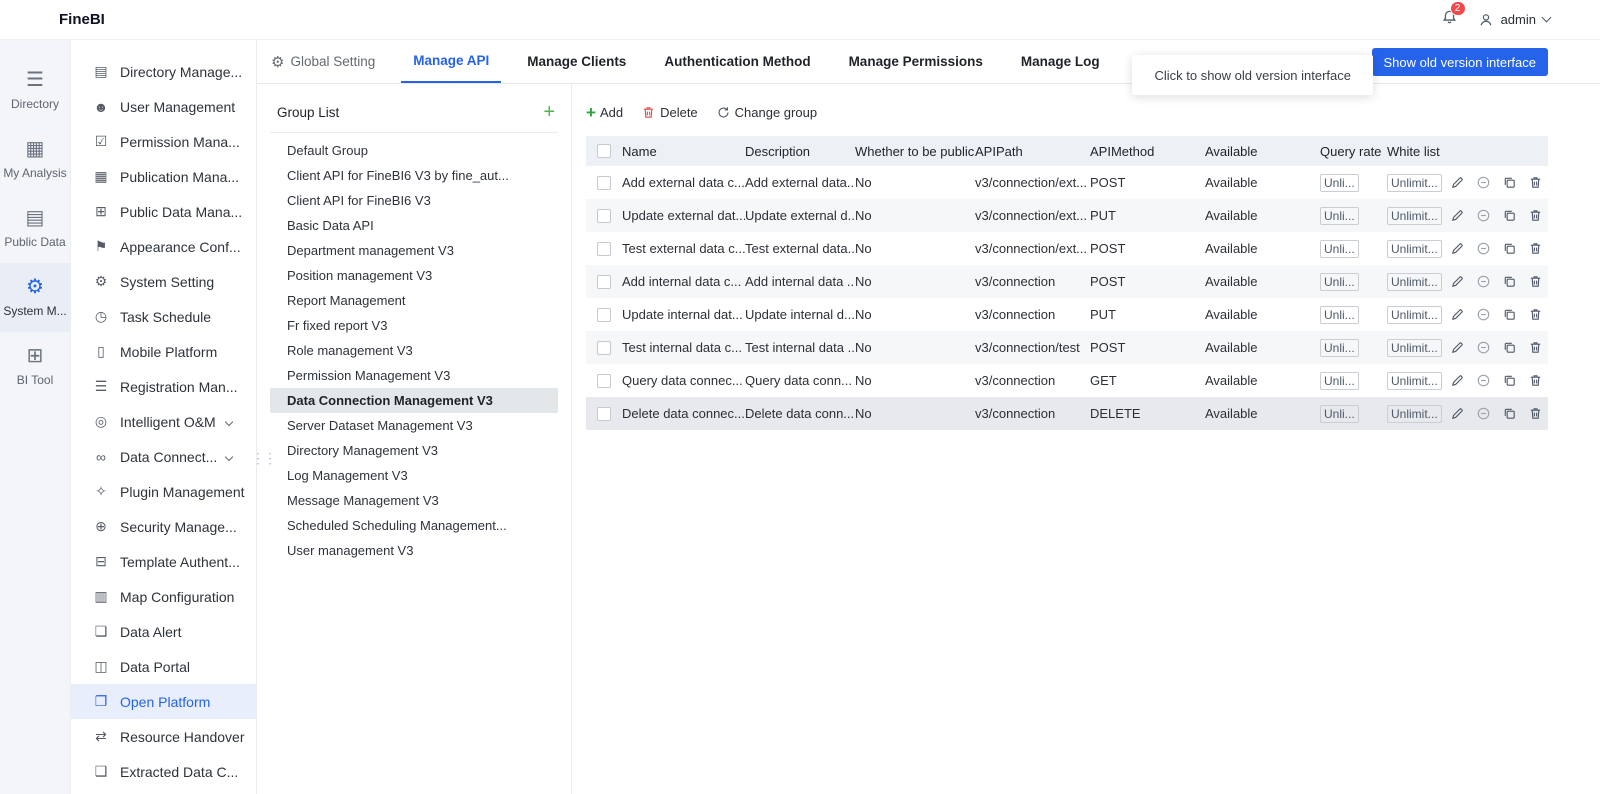 The image size is (1600, 794). Describe the element at coordinates (35, 366) in the screenshot. I see `rail-item-bi-tool: ⊞ BI Tool` at that location.